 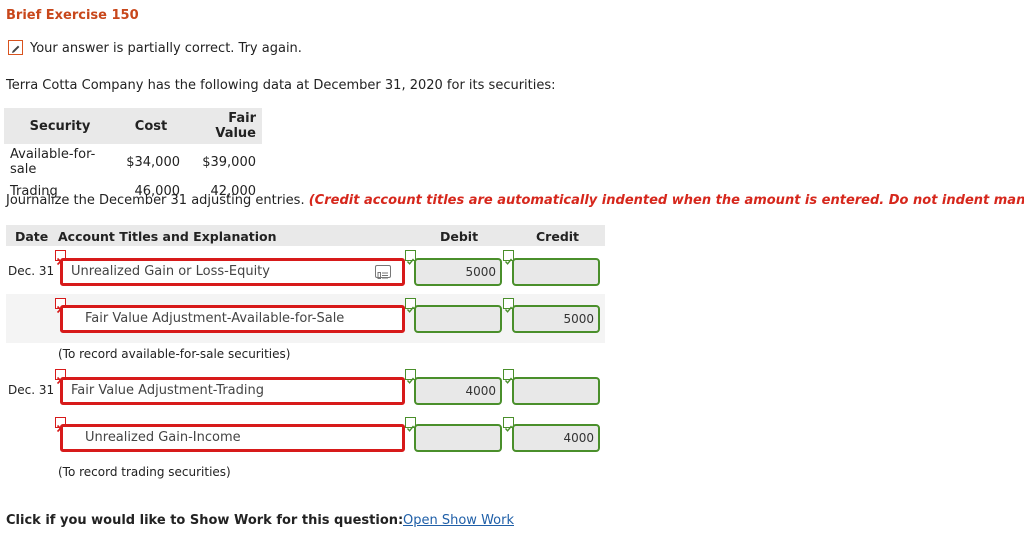 What do you see at coordinates (232, 272) in the screenshot?
I see `account-title-field: Unrealized Gain or Loss-Equity` at bounding box center [232, 272].